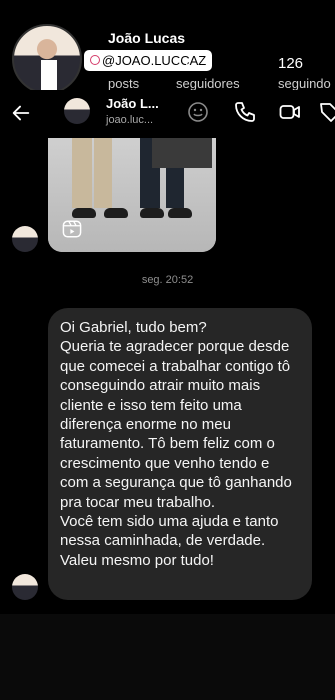 This screenshot has height=700, width=335. Describe the element at coordinates (77, 111) in the screenshot. I see `chat-avatar` at that location.